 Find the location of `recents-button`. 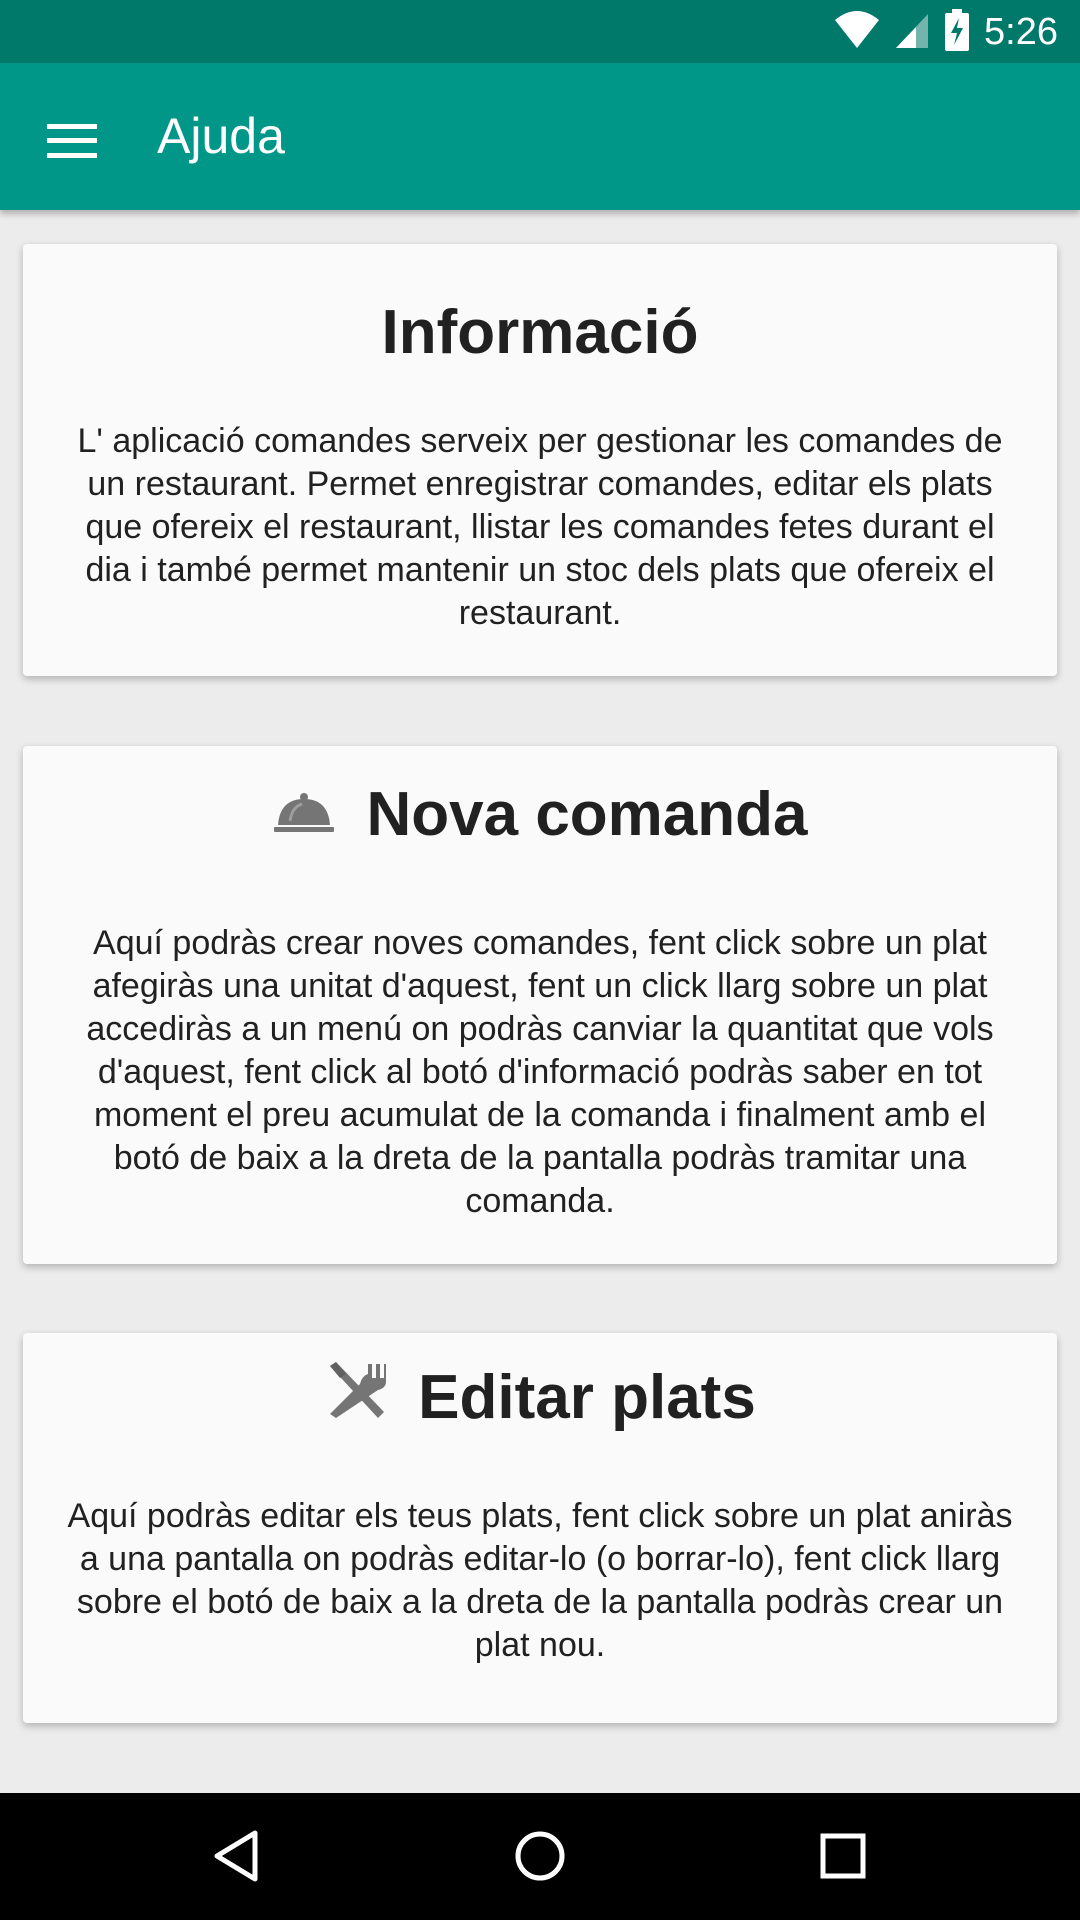

recents-button is located at coordinates (843, 1858).